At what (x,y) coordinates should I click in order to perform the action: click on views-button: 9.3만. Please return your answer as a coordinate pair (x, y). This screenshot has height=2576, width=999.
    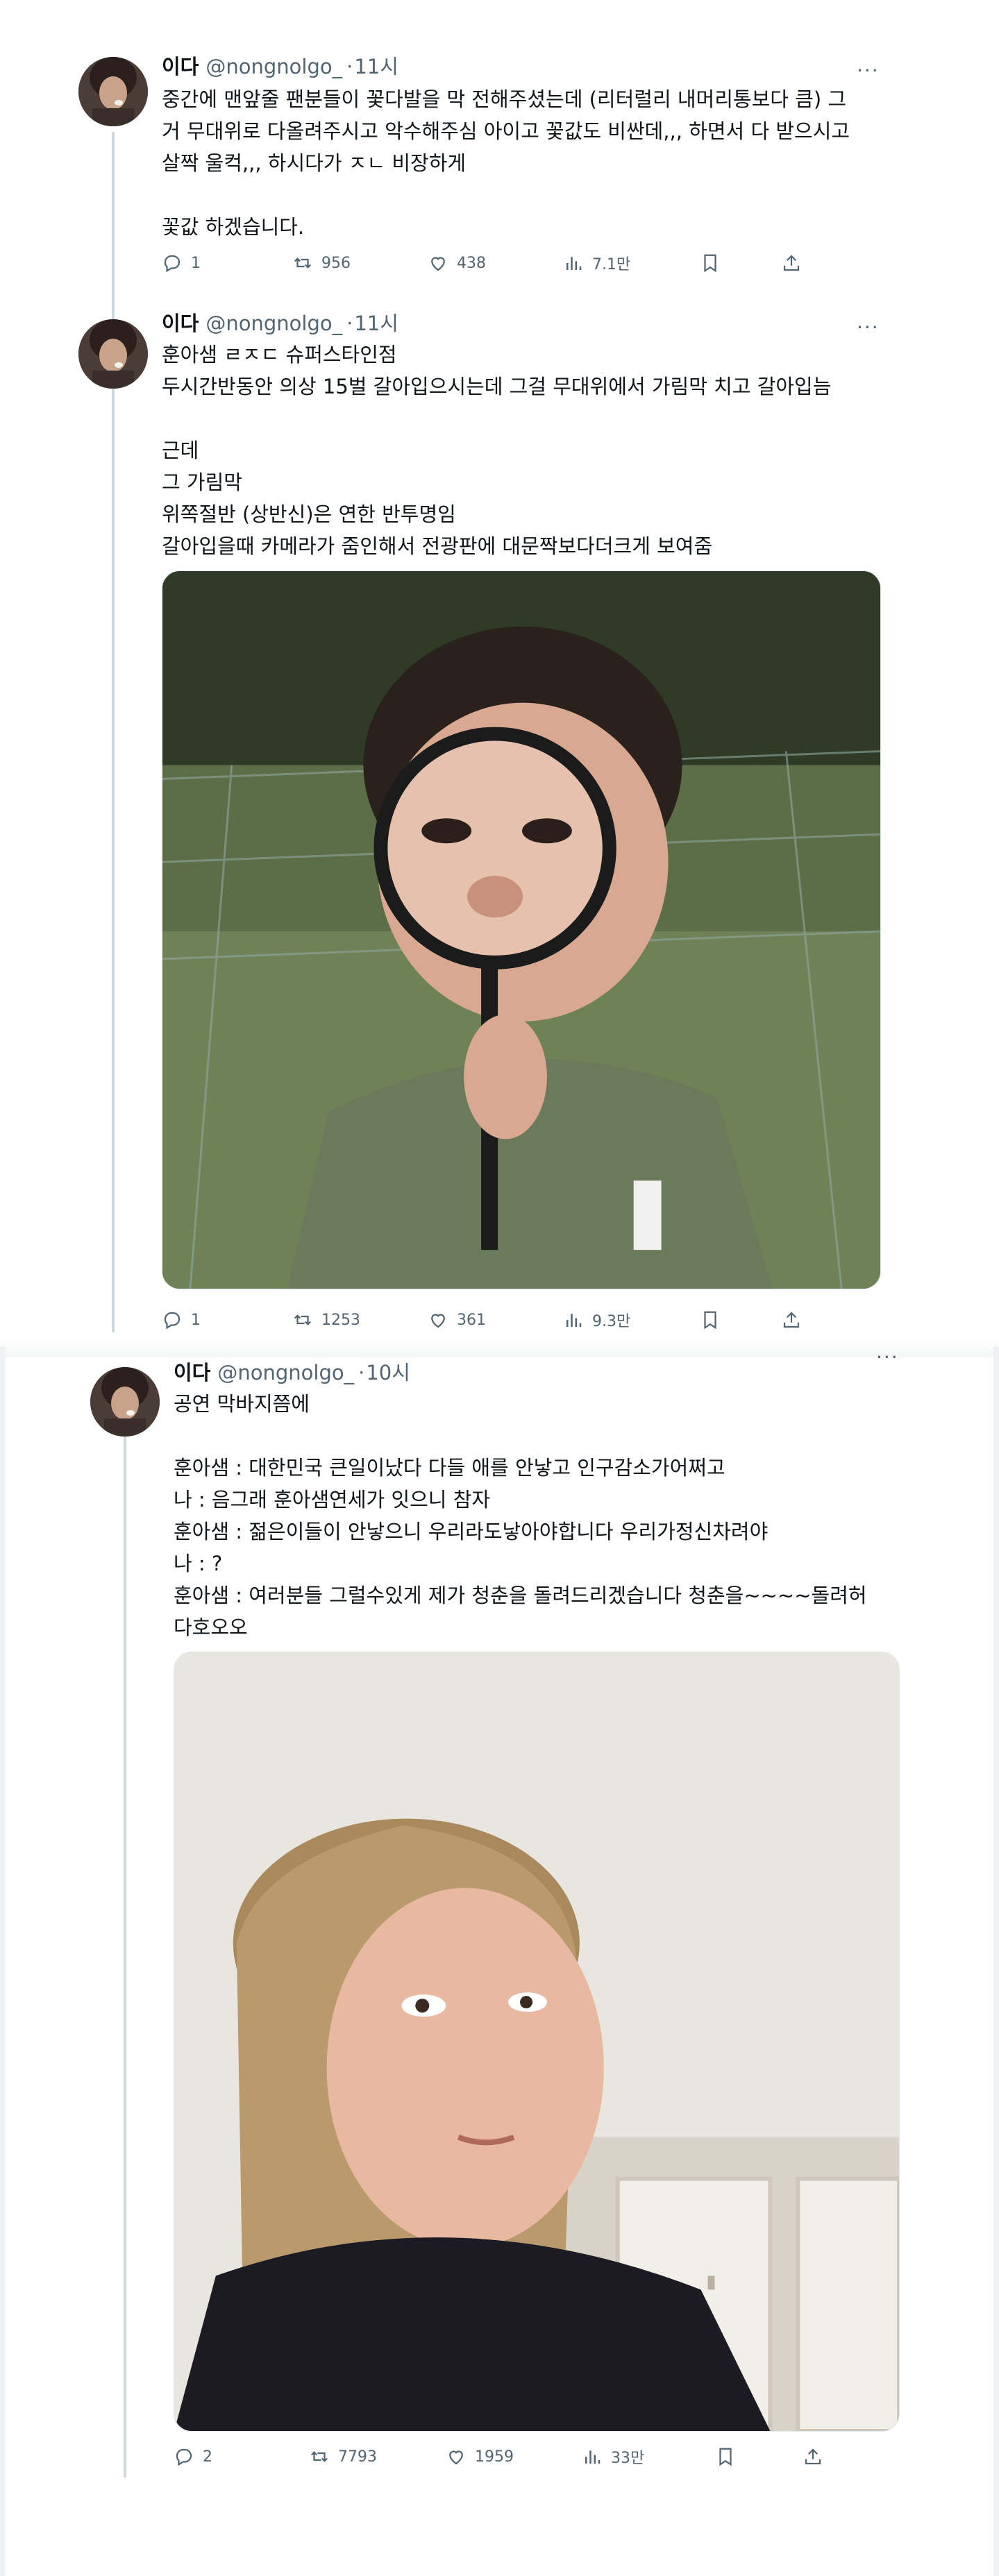
    Looking at the image, I should click on (596, 1320).